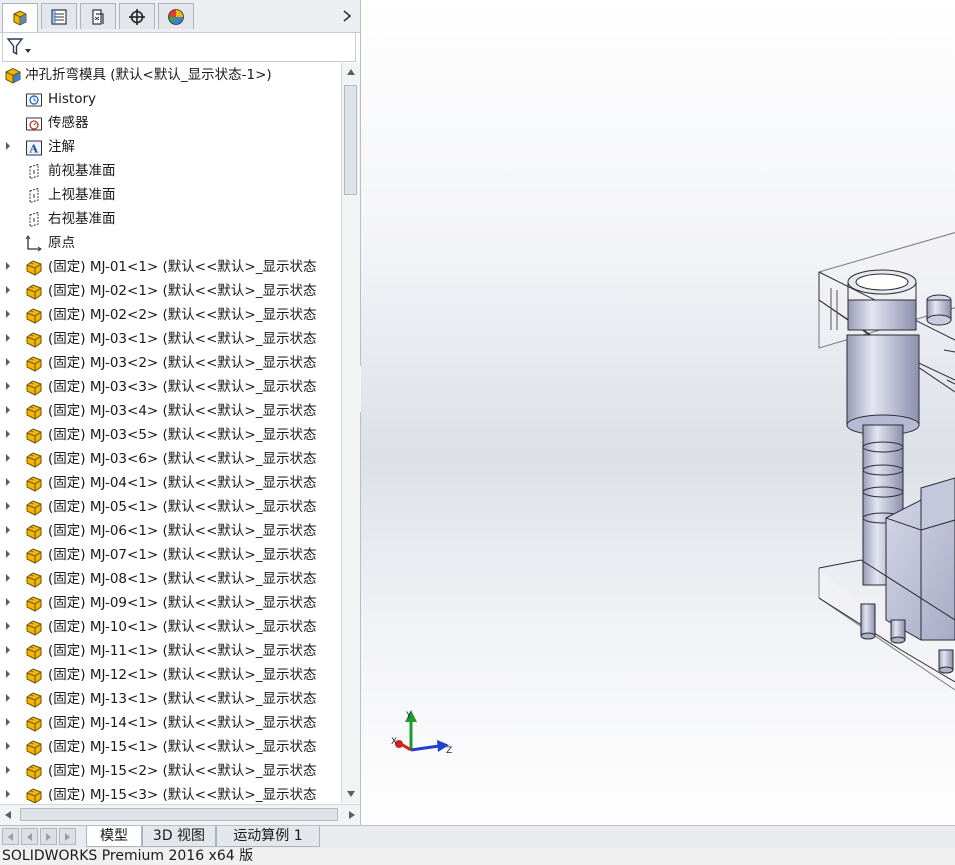 This screenshot has width=955, height=865. I want to click on tree-item: (固定) MJ-09<1> (默认<<默认>_显示状态, so click(170, 603).